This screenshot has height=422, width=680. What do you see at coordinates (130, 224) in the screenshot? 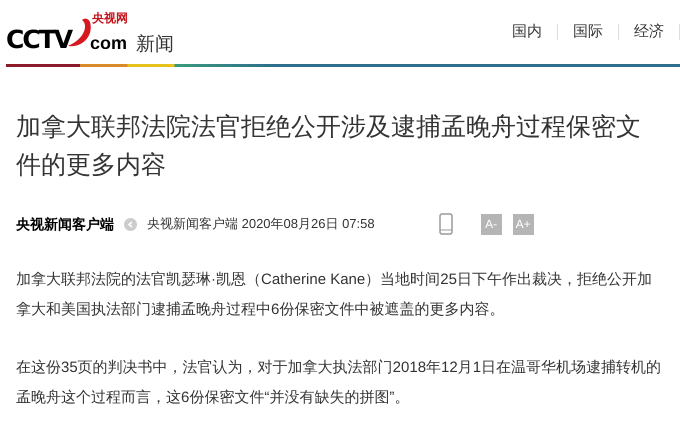
I see `back-icon` at bounding box center [130, 224].